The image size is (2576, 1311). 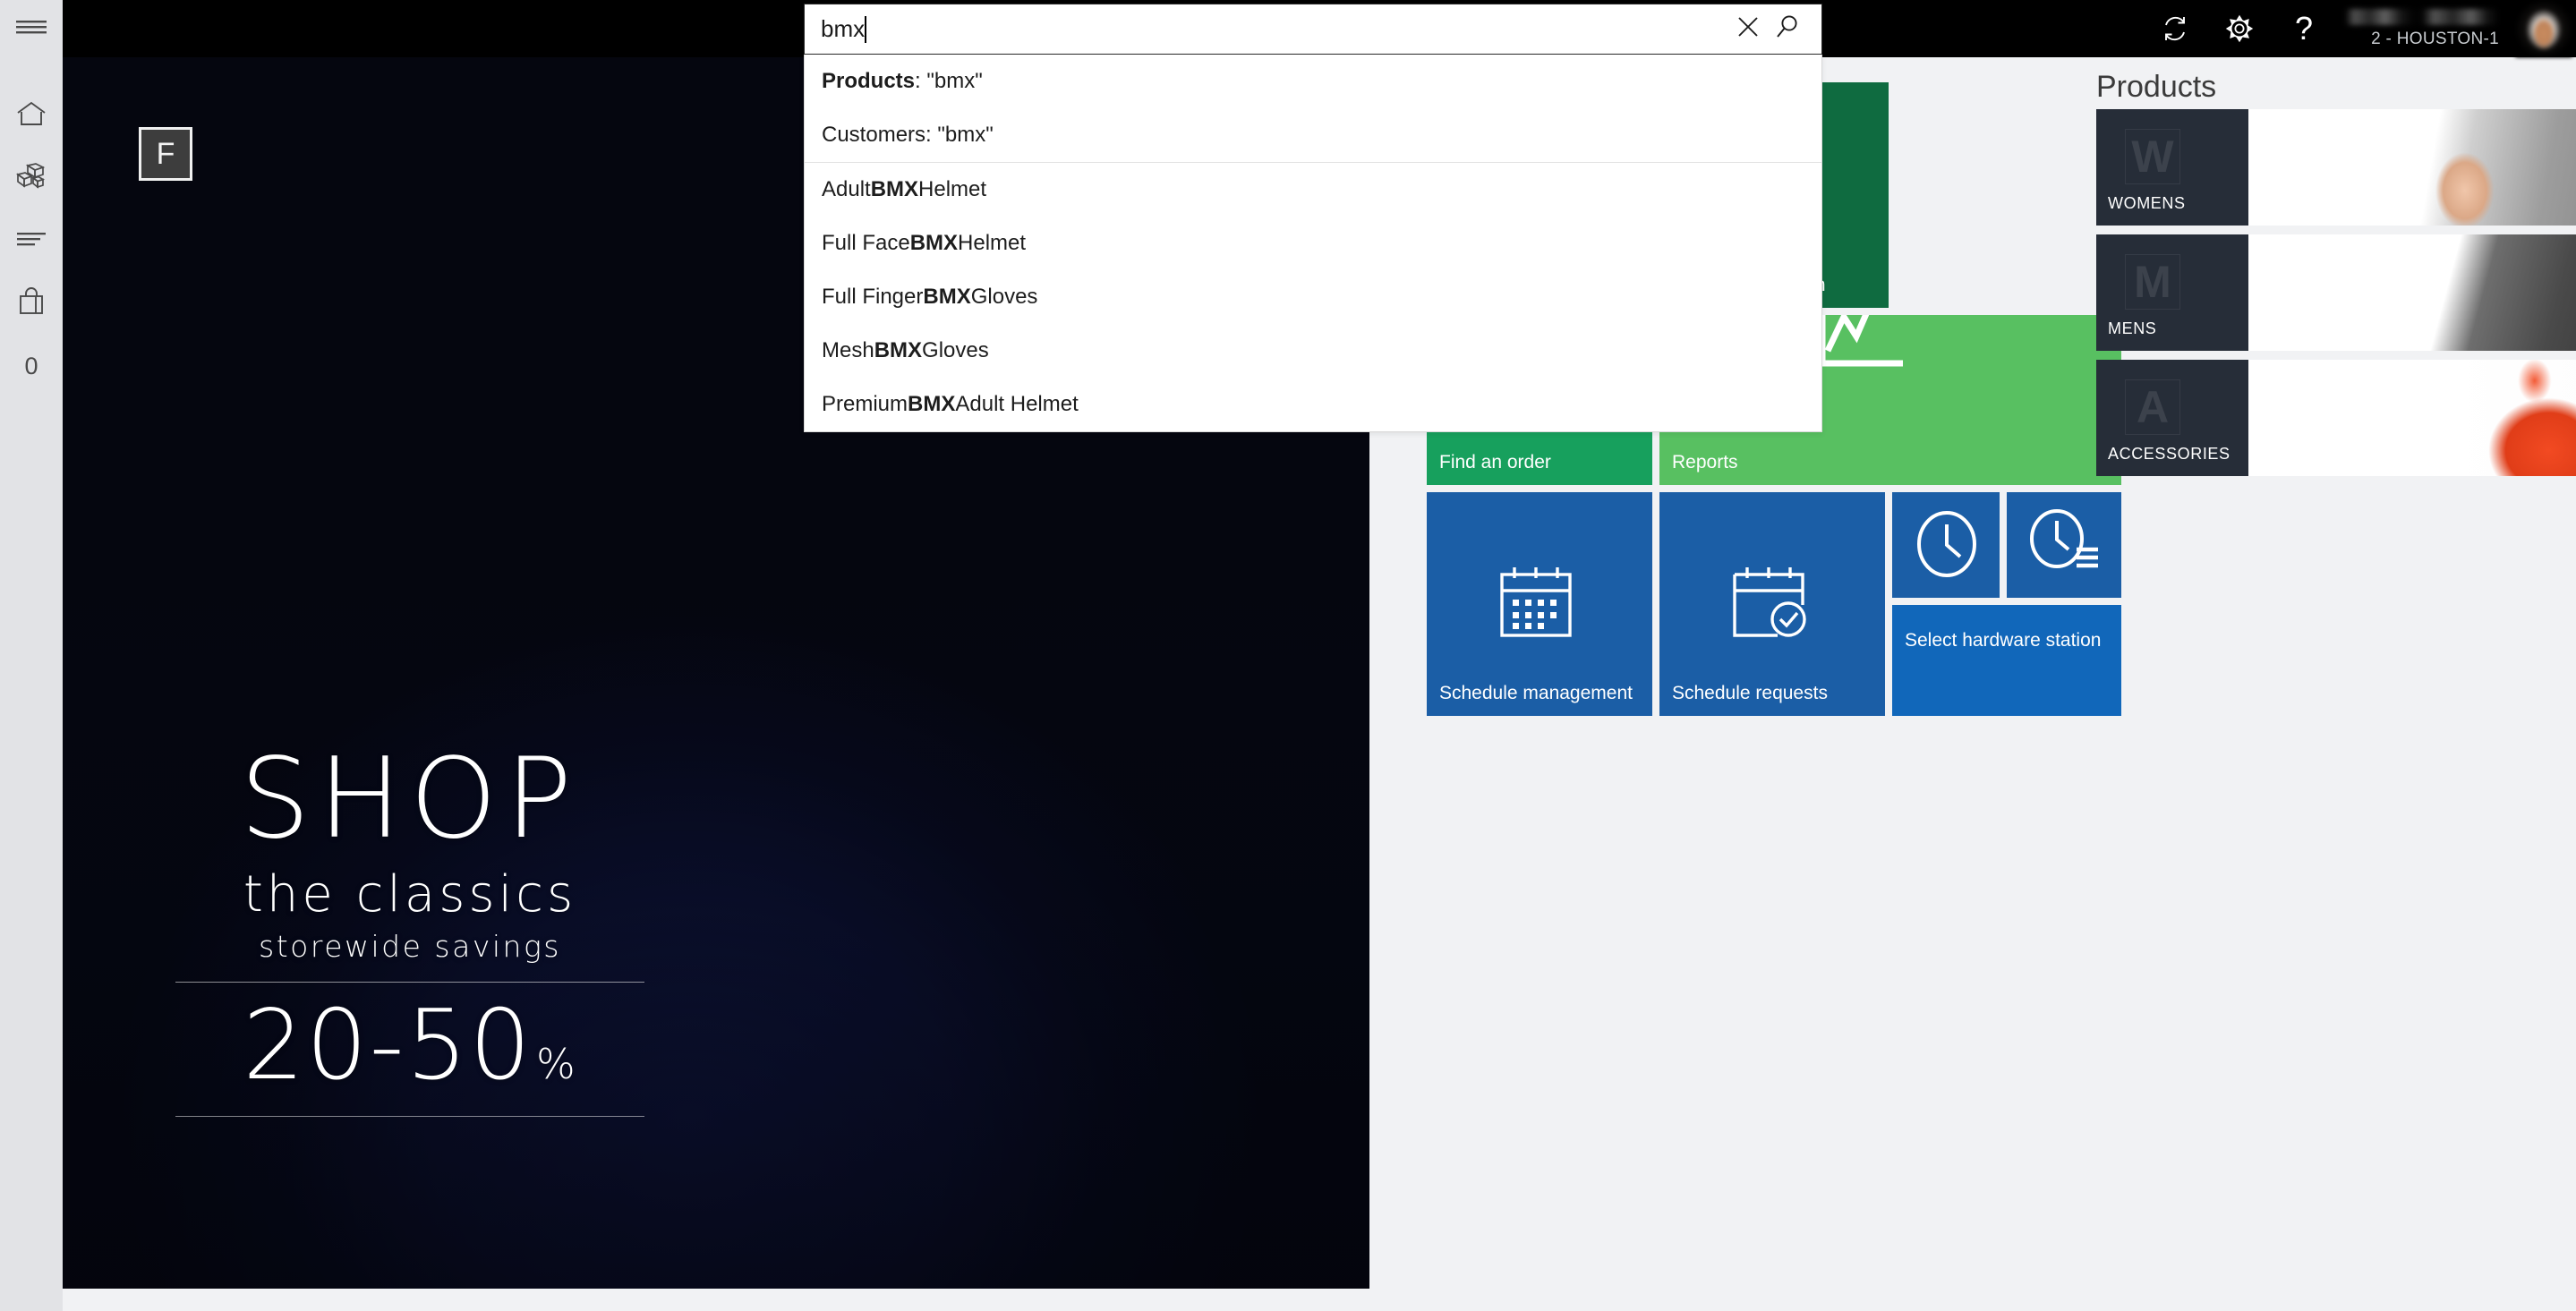 I want to click on hero-divider-top, so click(x=409, y=982).